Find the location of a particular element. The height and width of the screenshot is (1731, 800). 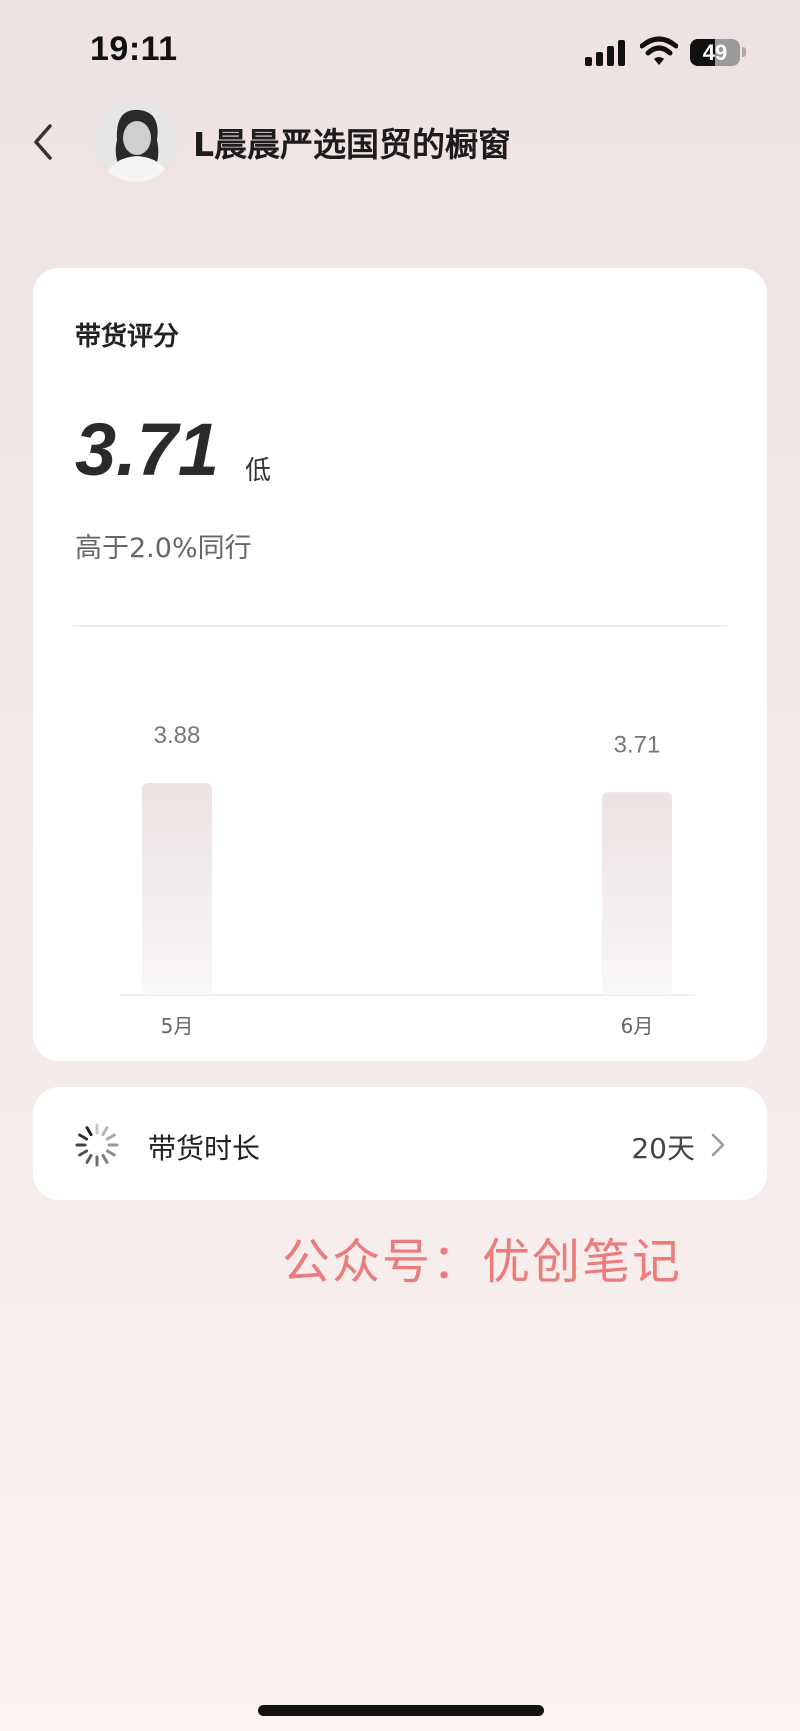

wifi-icon is located at coordinates (659, 50).